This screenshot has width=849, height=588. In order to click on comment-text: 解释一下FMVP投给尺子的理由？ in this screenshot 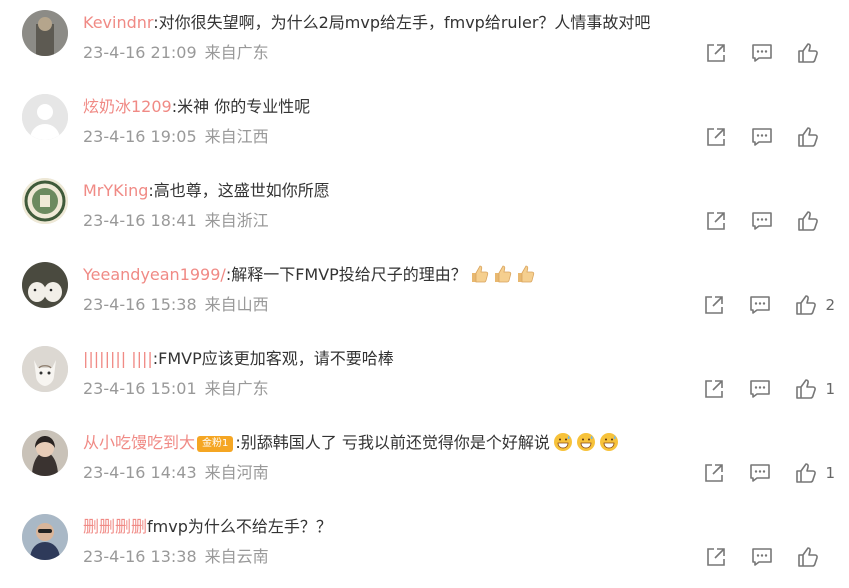, I will do `click(349, 274)`.